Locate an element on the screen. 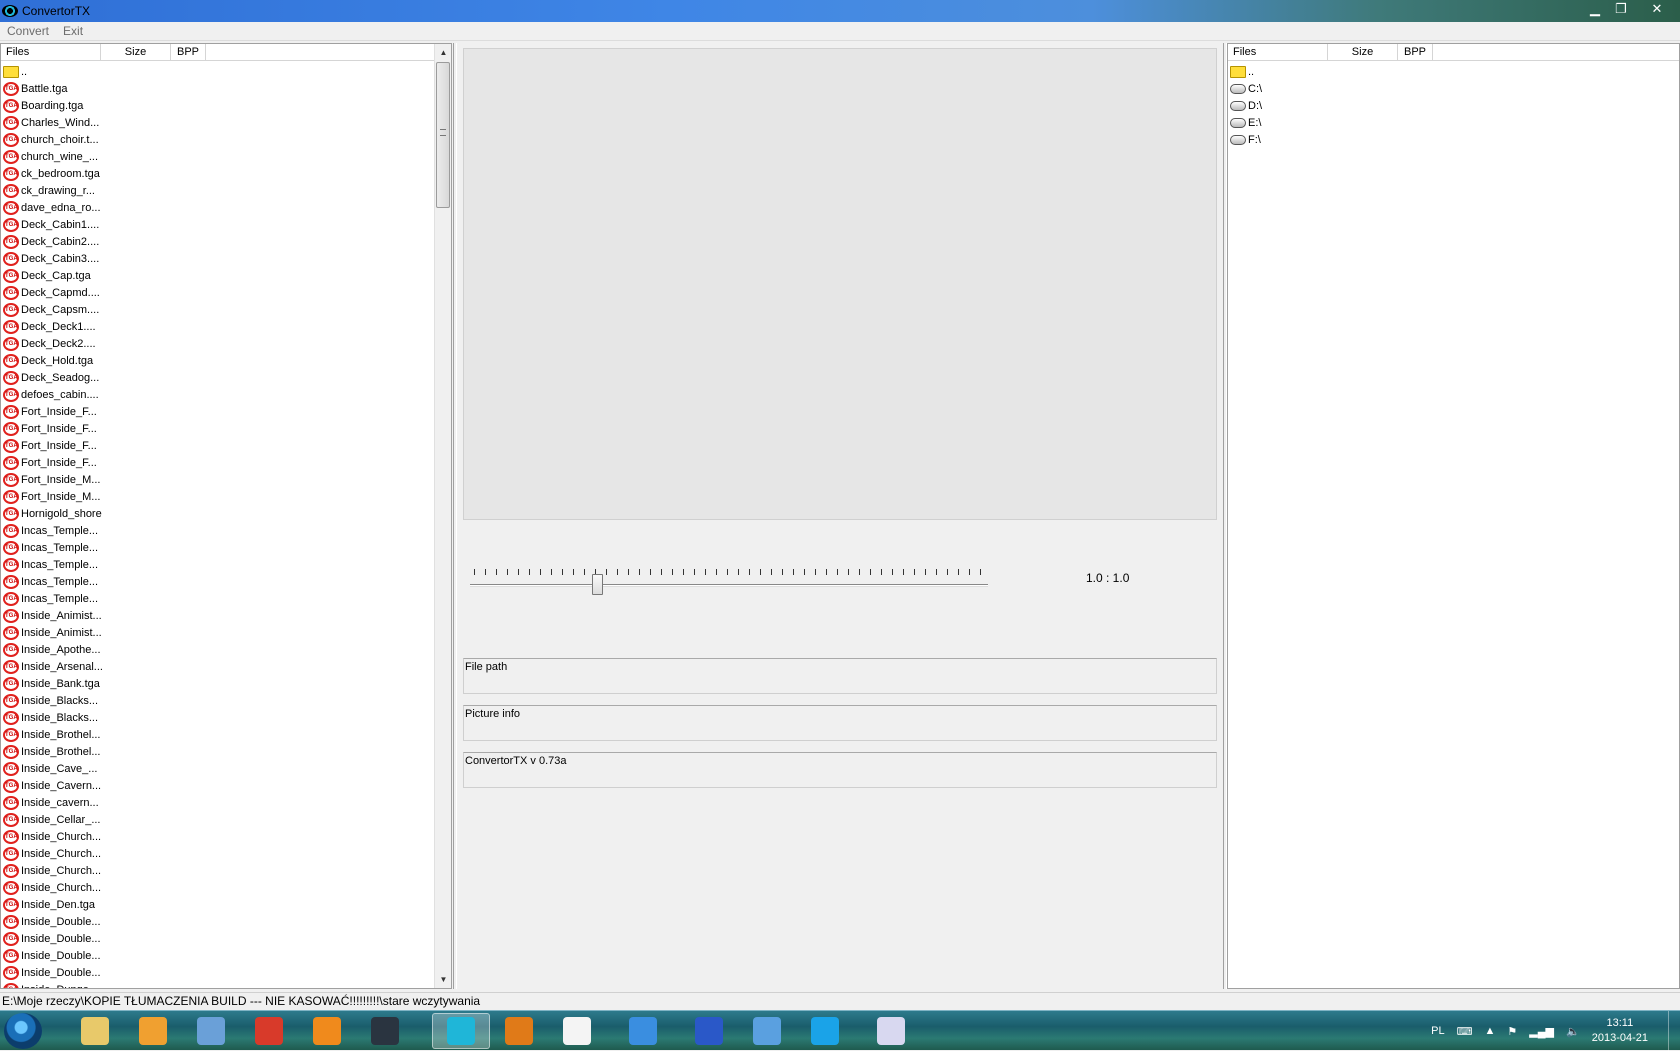  list-item: C:\ is located at coordinates (1445, 88).